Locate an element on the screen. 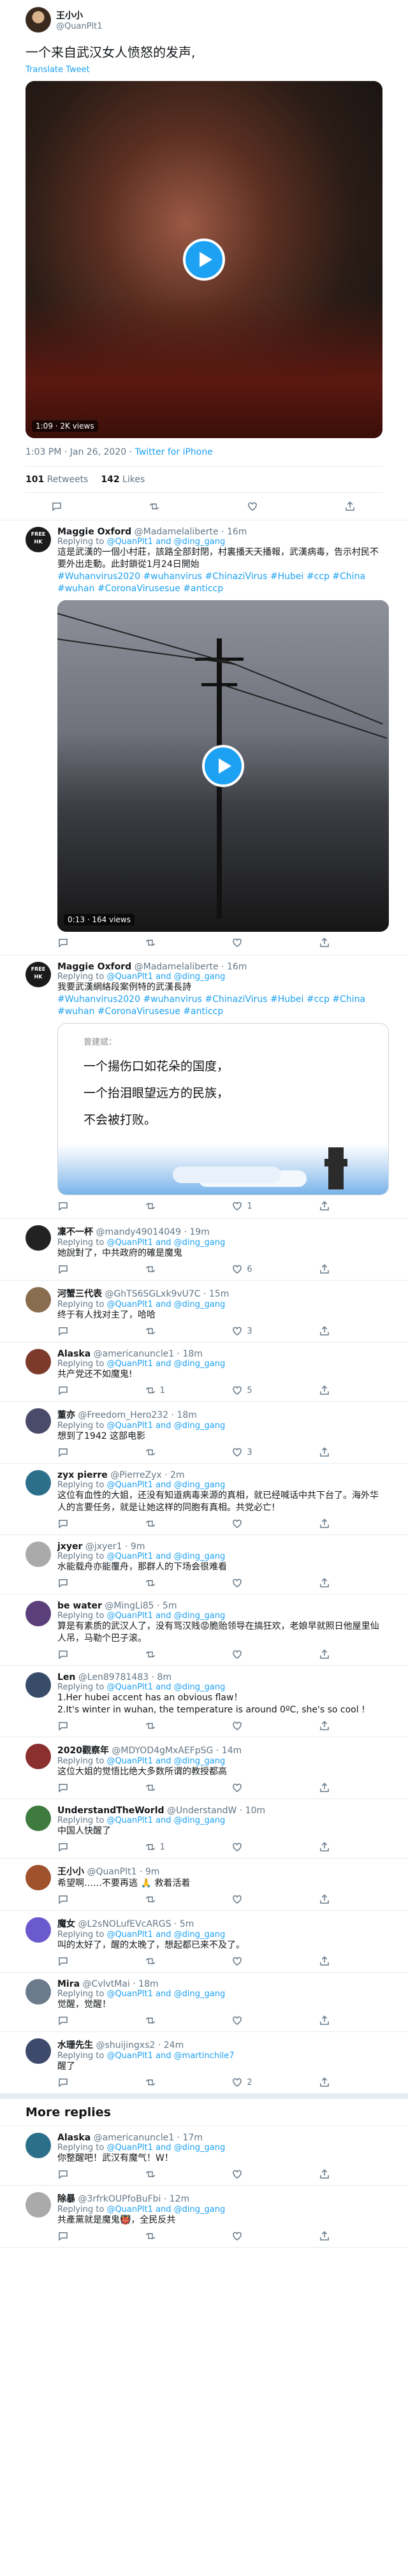 Image resolution: width=408 pixels, height=2576 pixels. reply-name: Len is located at coordinates (66, 1677).